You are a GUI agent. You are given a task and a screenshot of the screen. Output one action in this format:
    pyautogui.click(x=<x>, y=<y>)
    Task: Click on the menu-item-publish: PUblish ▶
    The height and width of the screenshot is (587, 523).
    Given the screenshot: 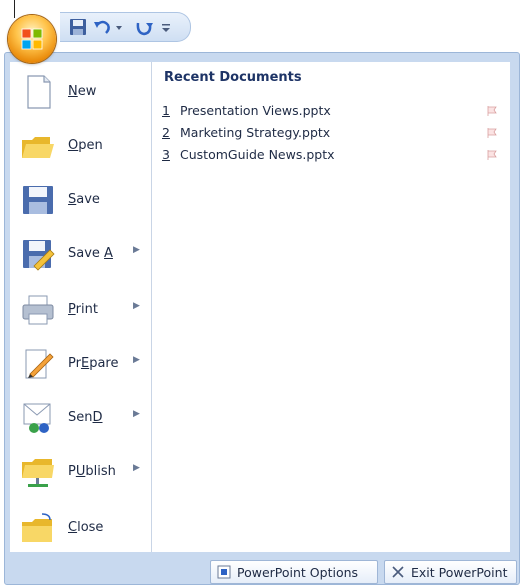 What is the action you would take?
    pyautogui.click(x=80, y=472)
    